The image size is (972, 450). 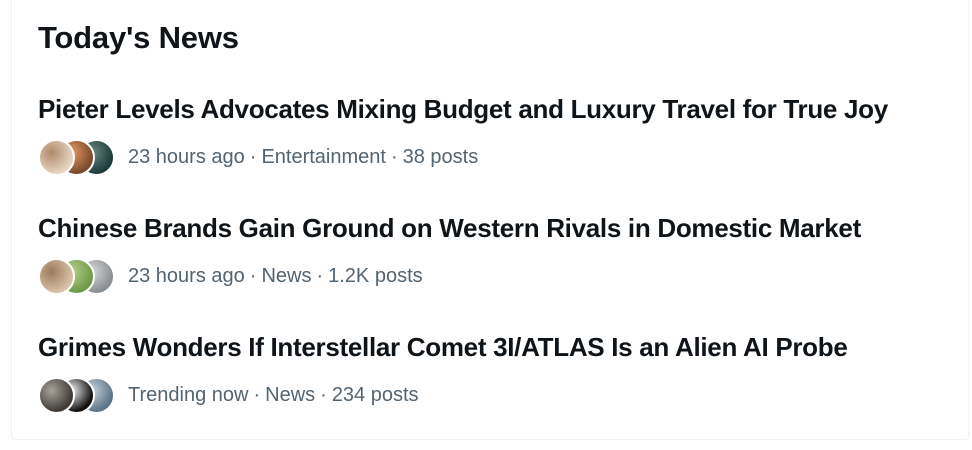 What do you see at coordinates (440, 156) in the screenshot?
I see `news-post-count: 38 posts` at bounding box center [440, 156].